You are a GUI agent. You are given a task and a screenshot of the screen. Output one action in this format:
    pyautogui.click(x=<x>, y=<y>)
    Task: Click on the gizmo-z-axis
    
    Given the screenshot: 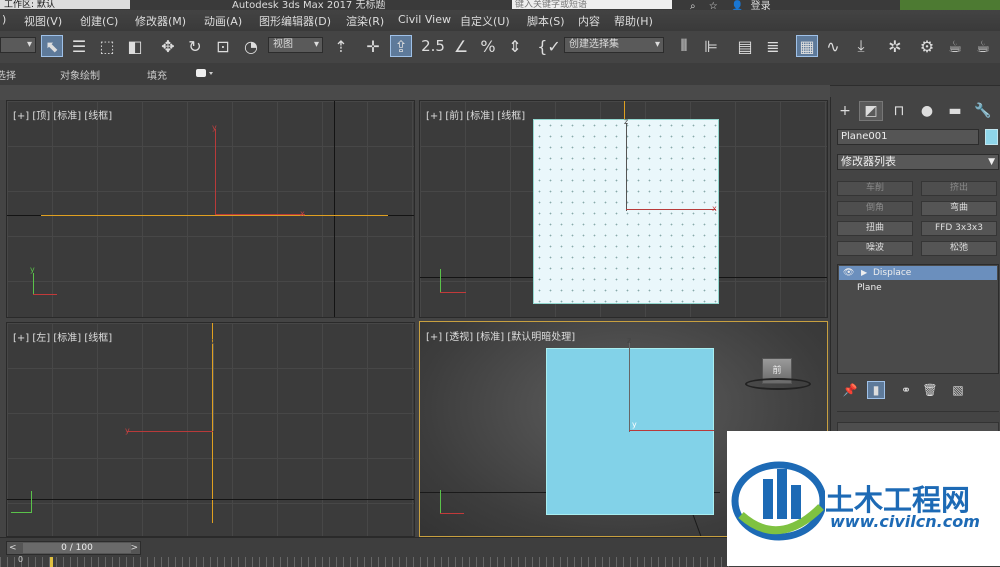 What is the action you would take?
    pyautogui.click(x=213, y=387)
    